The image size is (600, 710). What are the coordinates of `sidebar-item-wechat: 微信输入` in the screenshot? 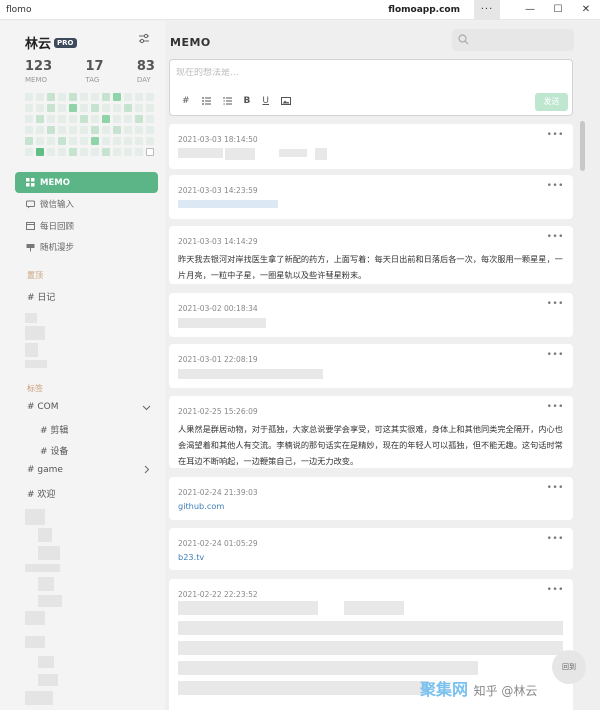 It's located at (86, 204).